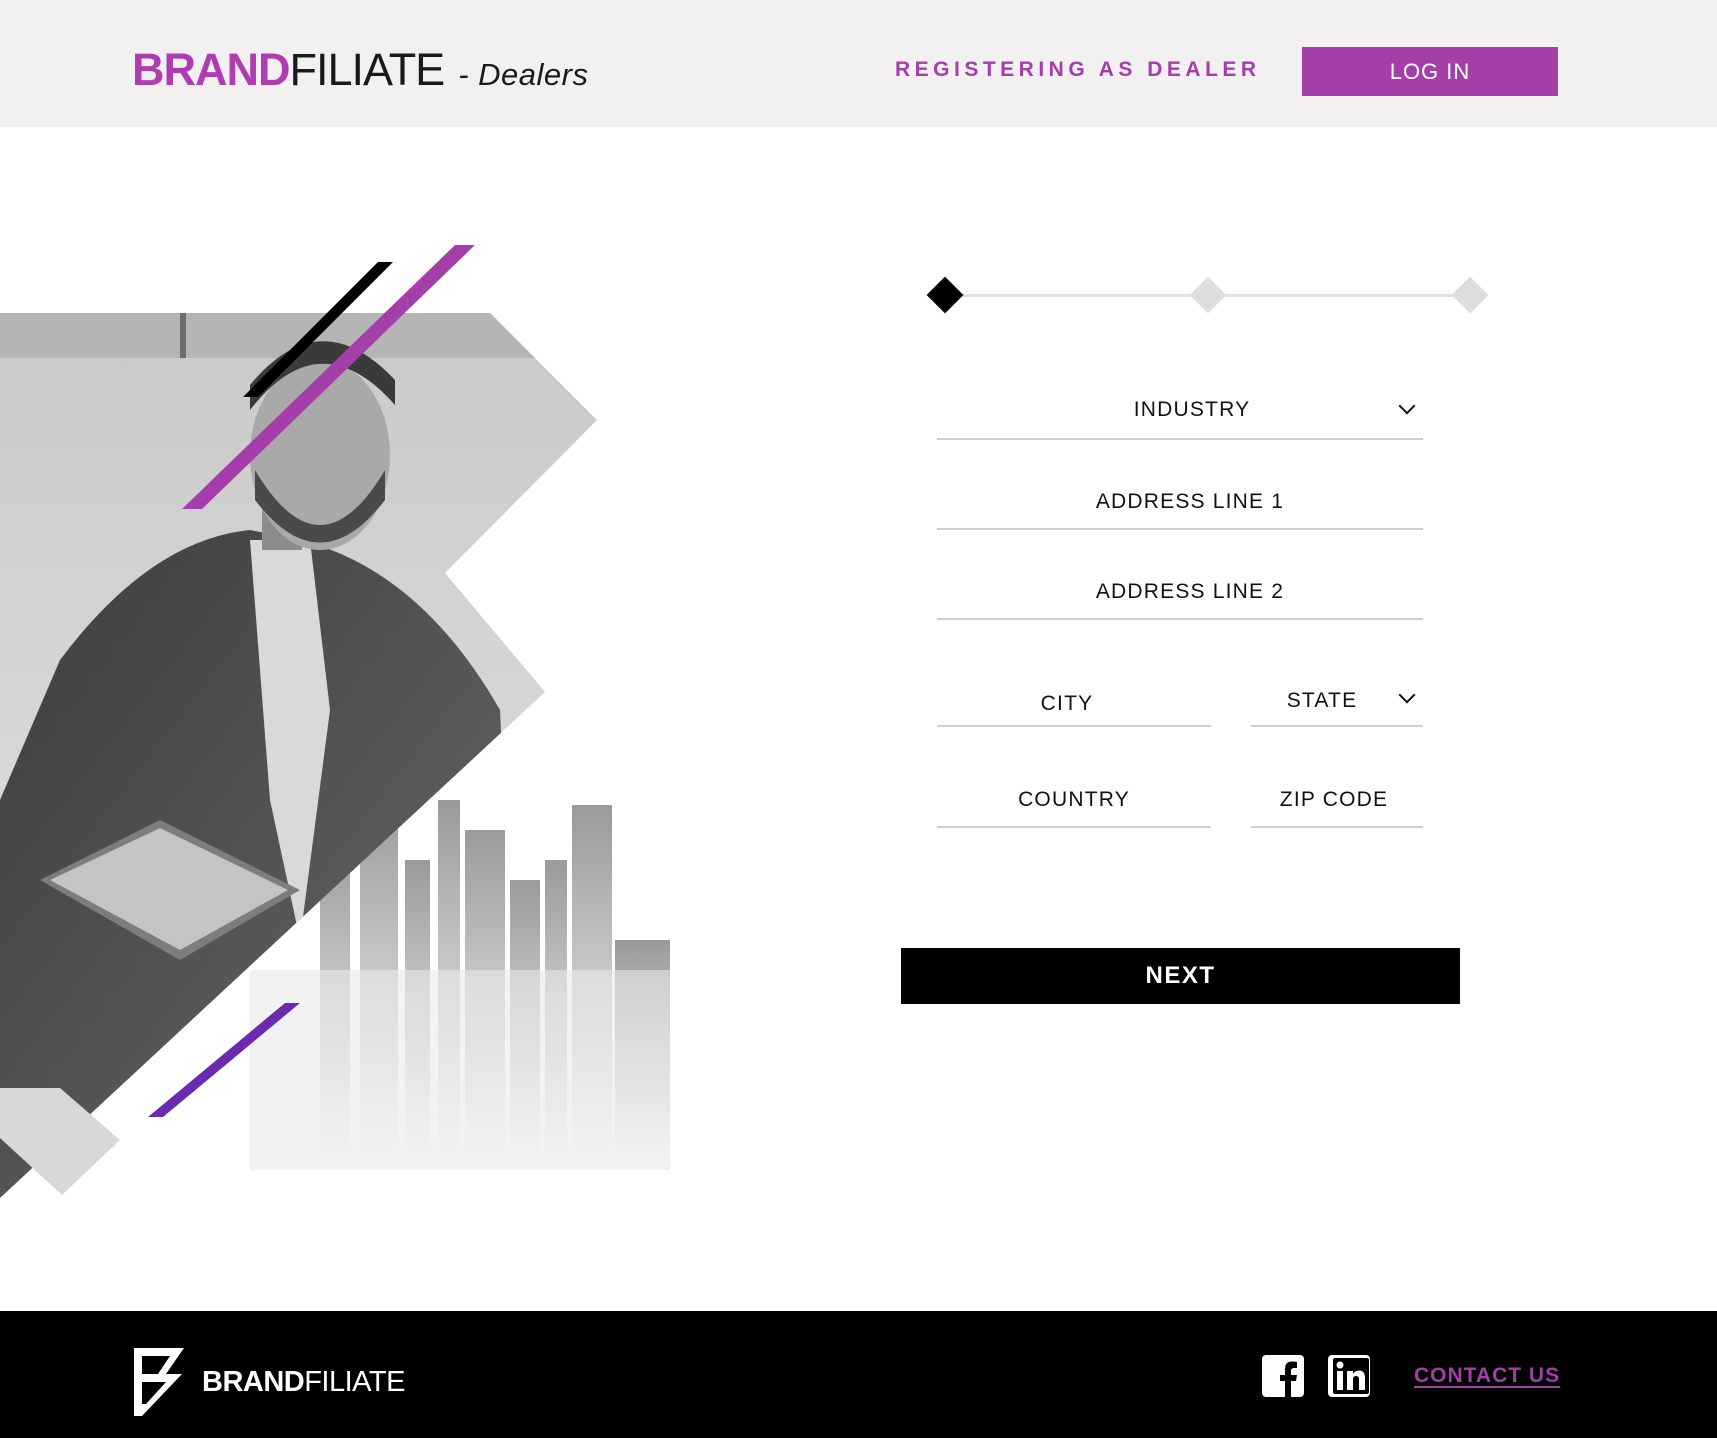  Describe the element at coordinates (354, 1381) in the screenshot. I see `footer-logo-filiate-text: FILIATE` at that location.